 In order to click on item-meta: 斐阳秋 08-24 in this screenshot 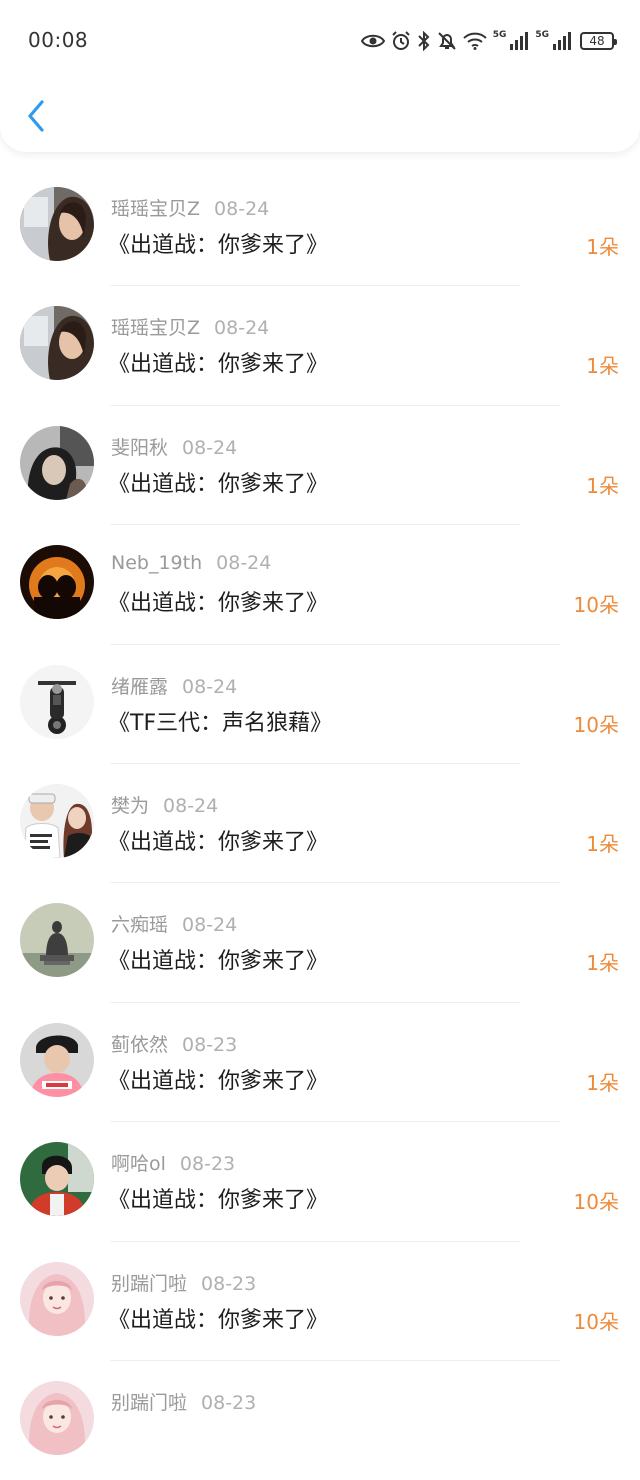, I will do `click(174, 446)`.